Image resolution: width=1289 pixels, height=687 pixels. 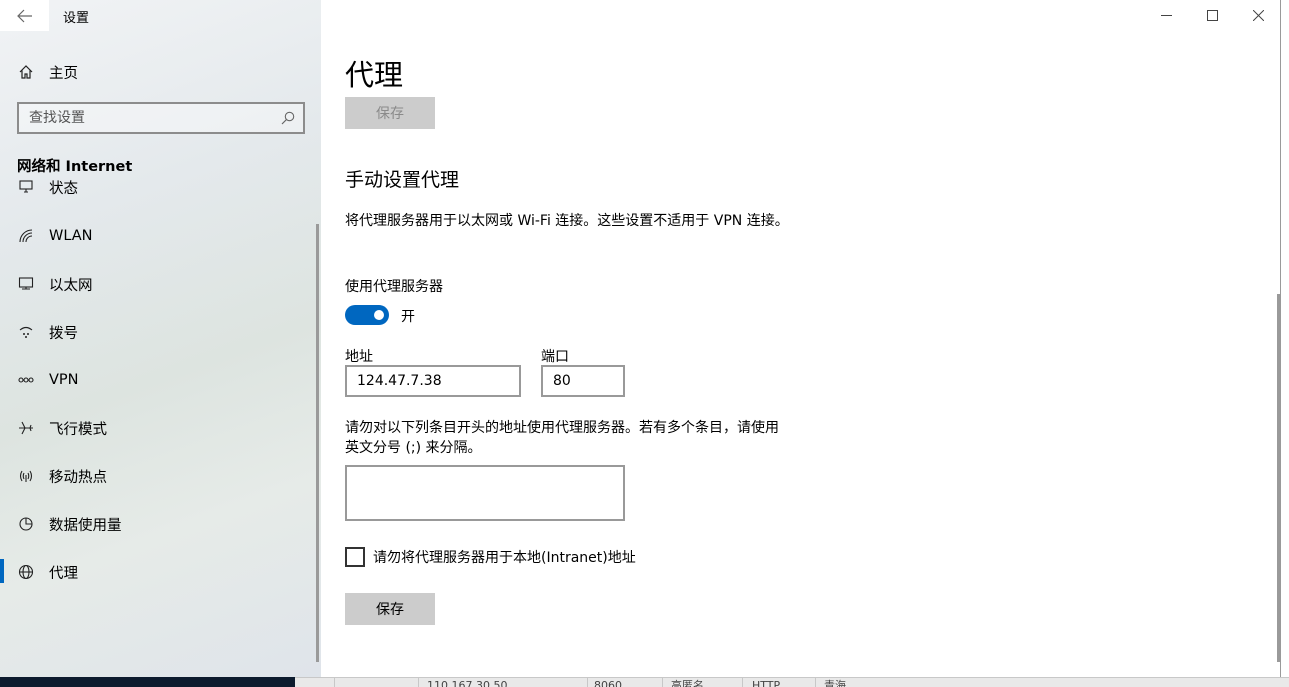 I want to click on app-title: 设置, so click(x=76, y=18).